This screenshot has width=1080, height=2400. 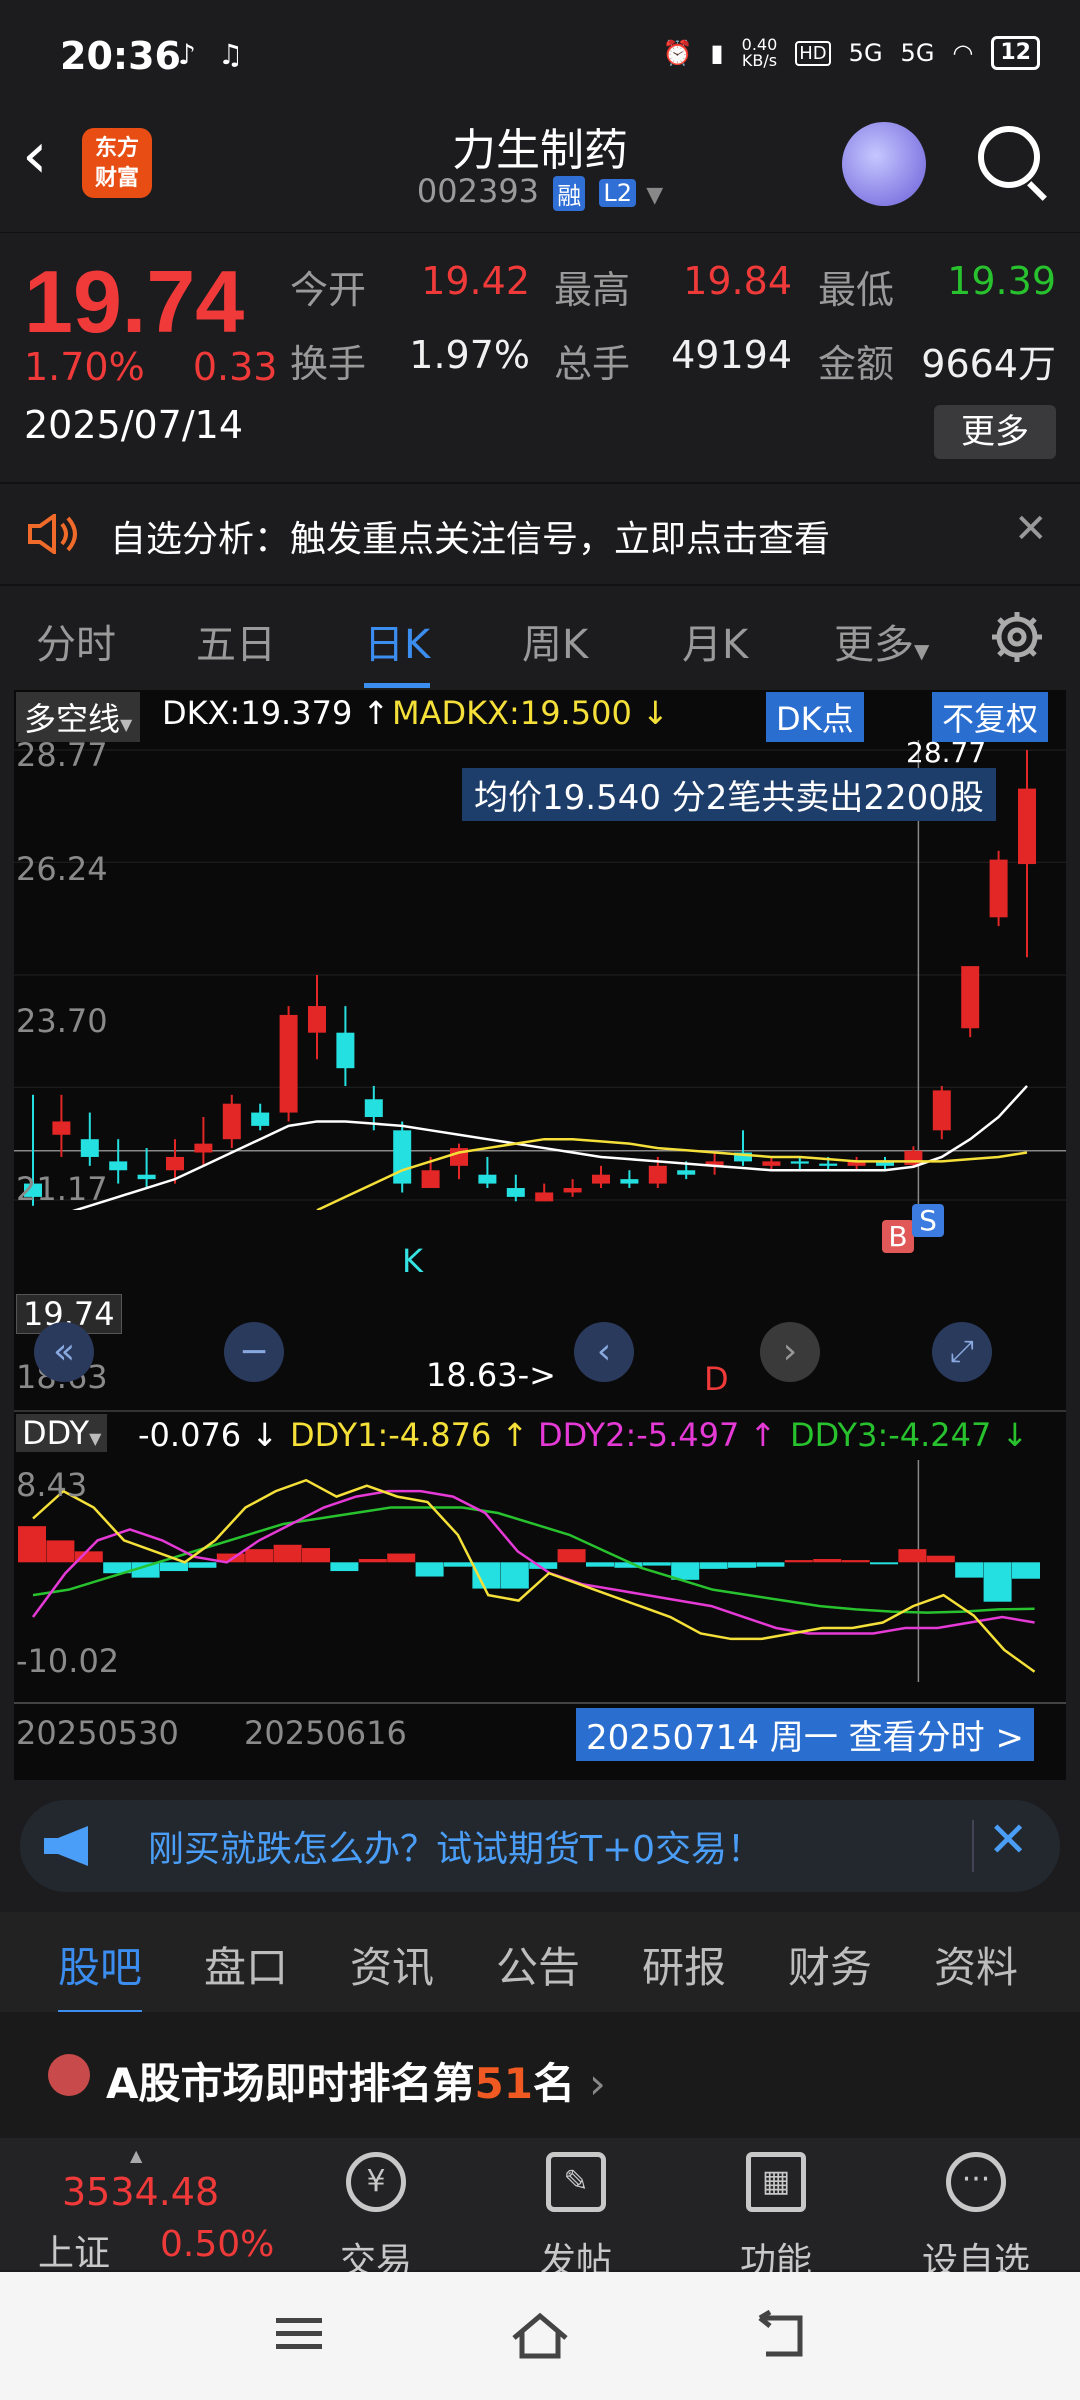 I want to click on home-icon, so click(x=540, y=2336).